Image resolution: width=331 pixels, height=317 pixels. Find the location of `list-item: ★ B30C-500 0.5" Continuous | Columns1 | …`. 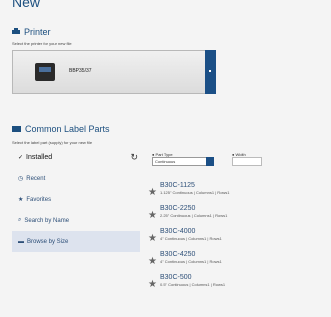

list-item: ★ B30C-500 0.5" Continuous | Columns1 | … is located at coordinates (233, 284).